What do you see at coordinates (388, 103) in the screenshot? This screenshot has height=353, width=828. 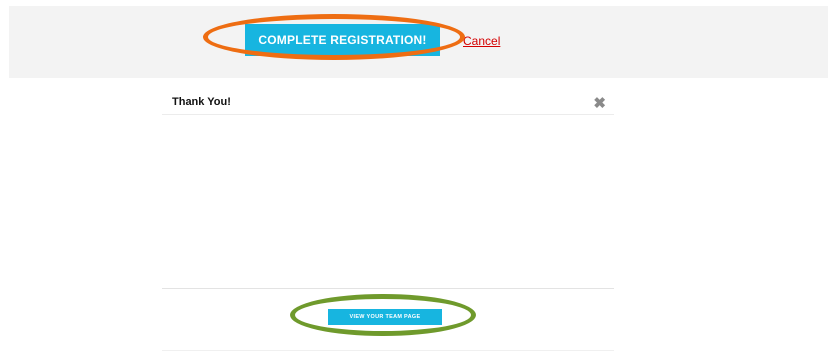 I see `modal-header: Thank You! ✖` at bounding box center [388, 103].